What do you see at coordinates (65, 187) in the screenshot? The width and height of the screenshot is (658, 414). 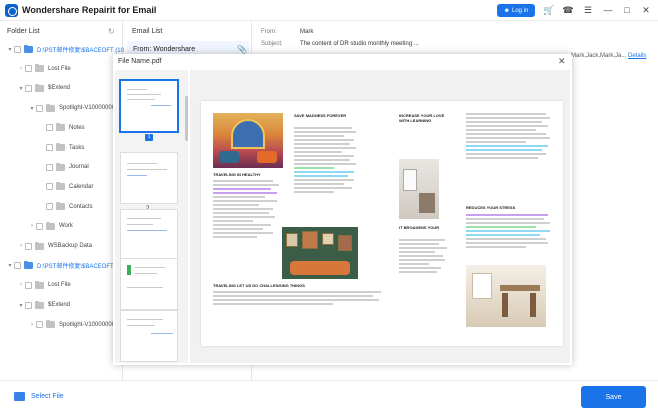 I see `folder-tree-item: Calendar` at bounding box center [65, 187].